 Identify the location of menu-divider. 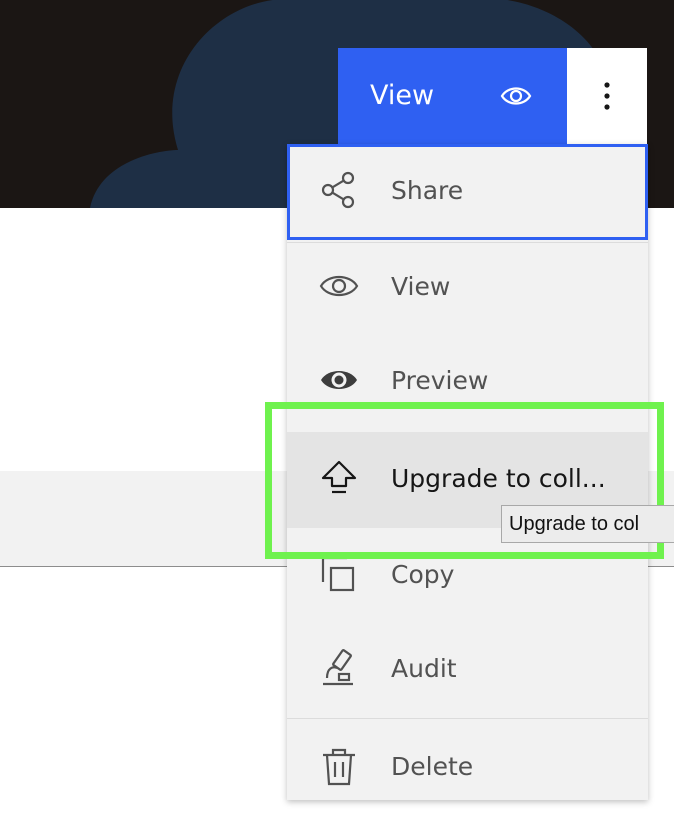
(467, 718).